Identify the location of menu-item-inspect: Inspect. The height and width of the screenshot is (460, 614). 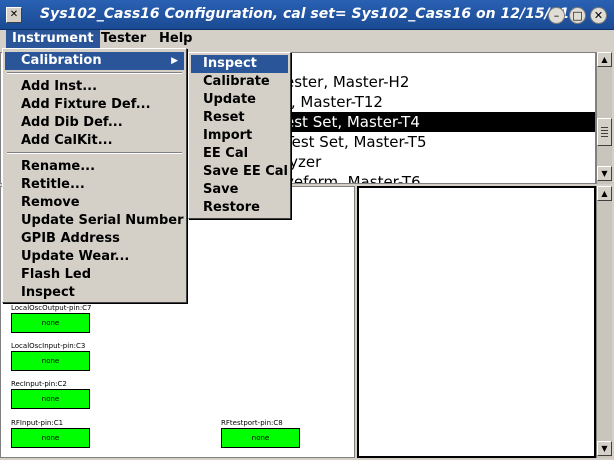
(94, 293).